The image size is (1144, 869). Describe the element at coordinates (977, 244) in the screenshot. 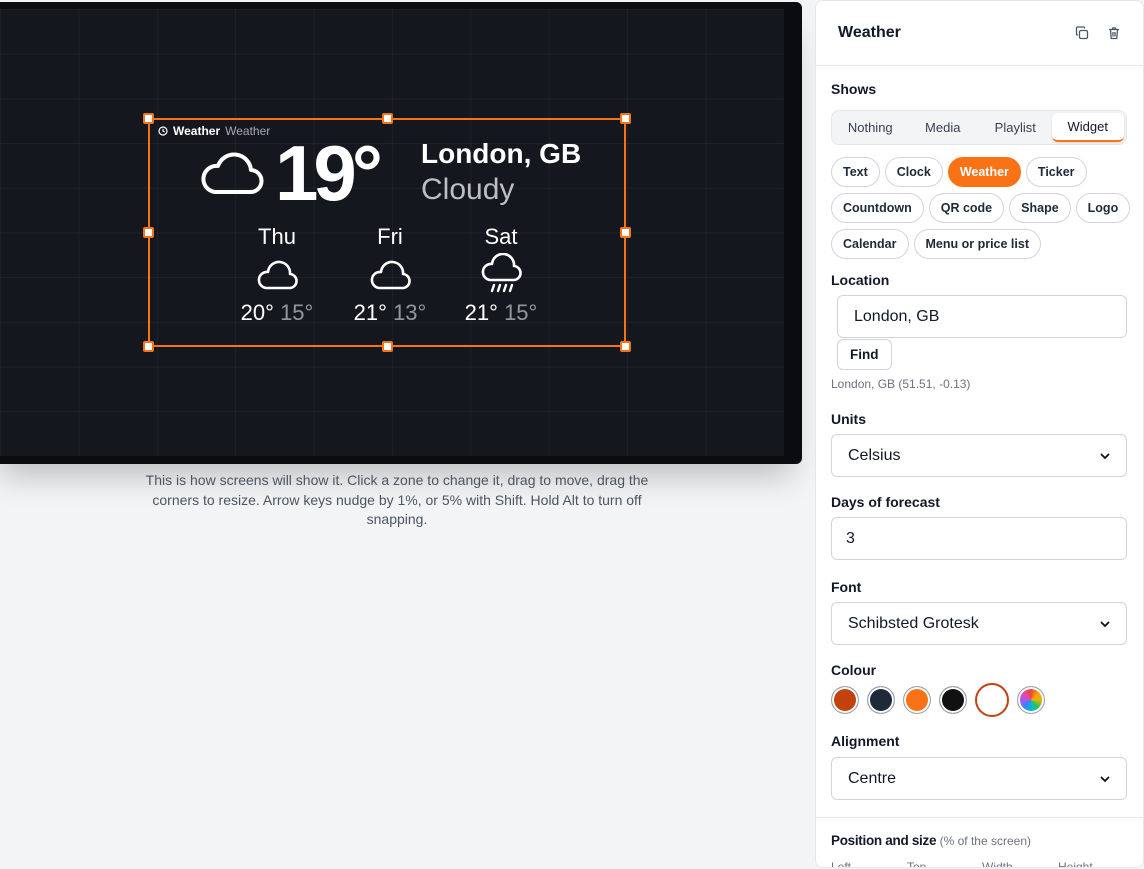

I see `widget-chip-menu: Menu or price list` at that location.